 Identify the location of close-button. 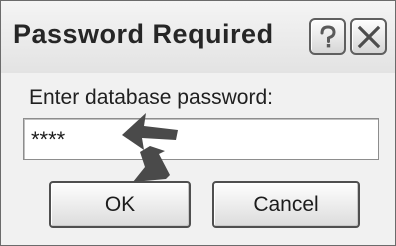
(368, 36).